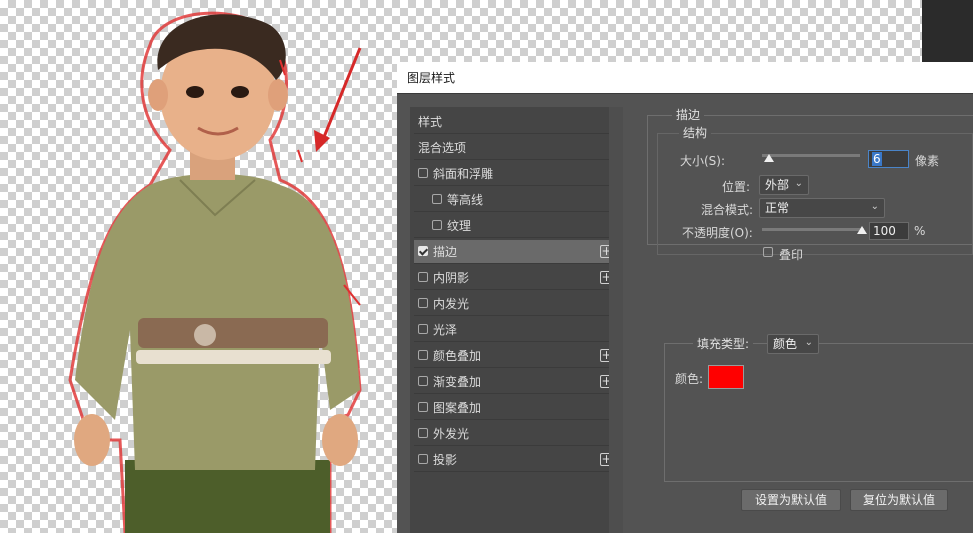 The width and height of the screenshot is (973, 533). What do you see at coordinates (445, 330) in the screenshot?
I see `style-item-label: 光泽` at bounding box center [445, 330].